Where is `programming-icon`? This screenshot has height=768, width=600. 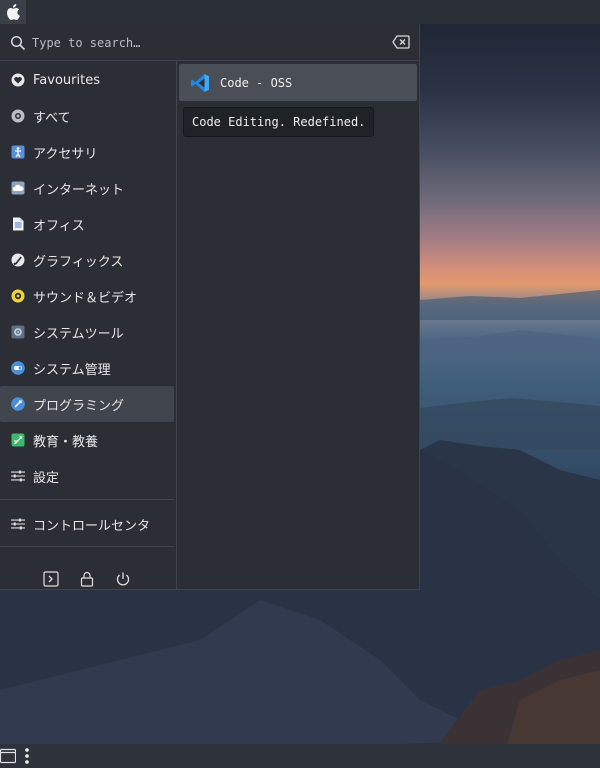 programming-icon is located at coordinates (18, 404).